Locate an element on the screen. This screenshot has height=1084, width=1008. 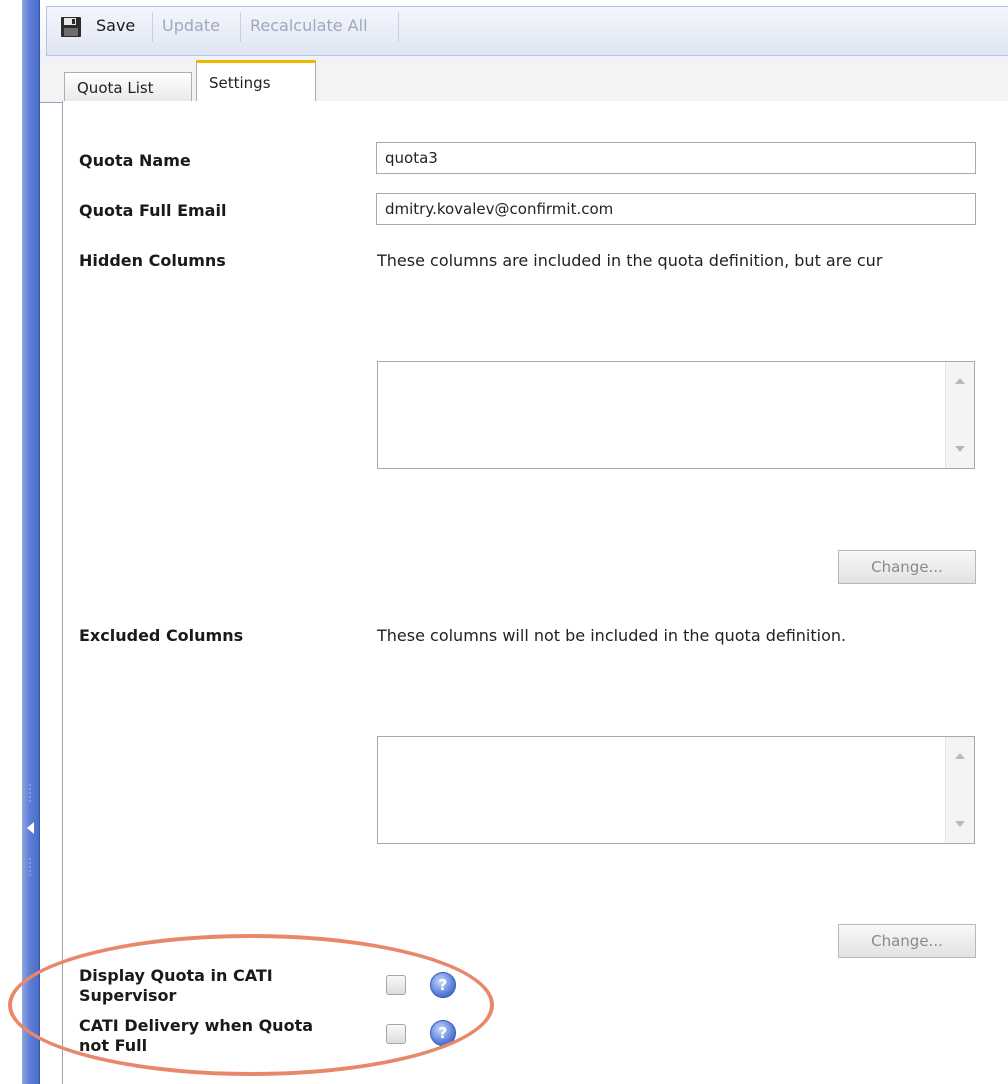
cati-delivery-label-line2: not Full is located at coordinates (113, 1045).